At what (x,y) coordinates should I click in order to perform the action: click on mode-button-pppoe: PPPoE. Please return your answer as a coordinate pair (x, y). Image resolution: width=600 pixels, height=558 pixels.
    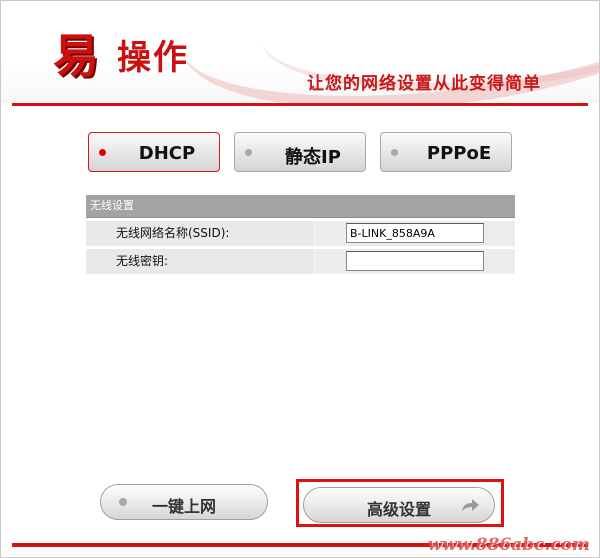
    Looking at the image, I should click on (446, 152).